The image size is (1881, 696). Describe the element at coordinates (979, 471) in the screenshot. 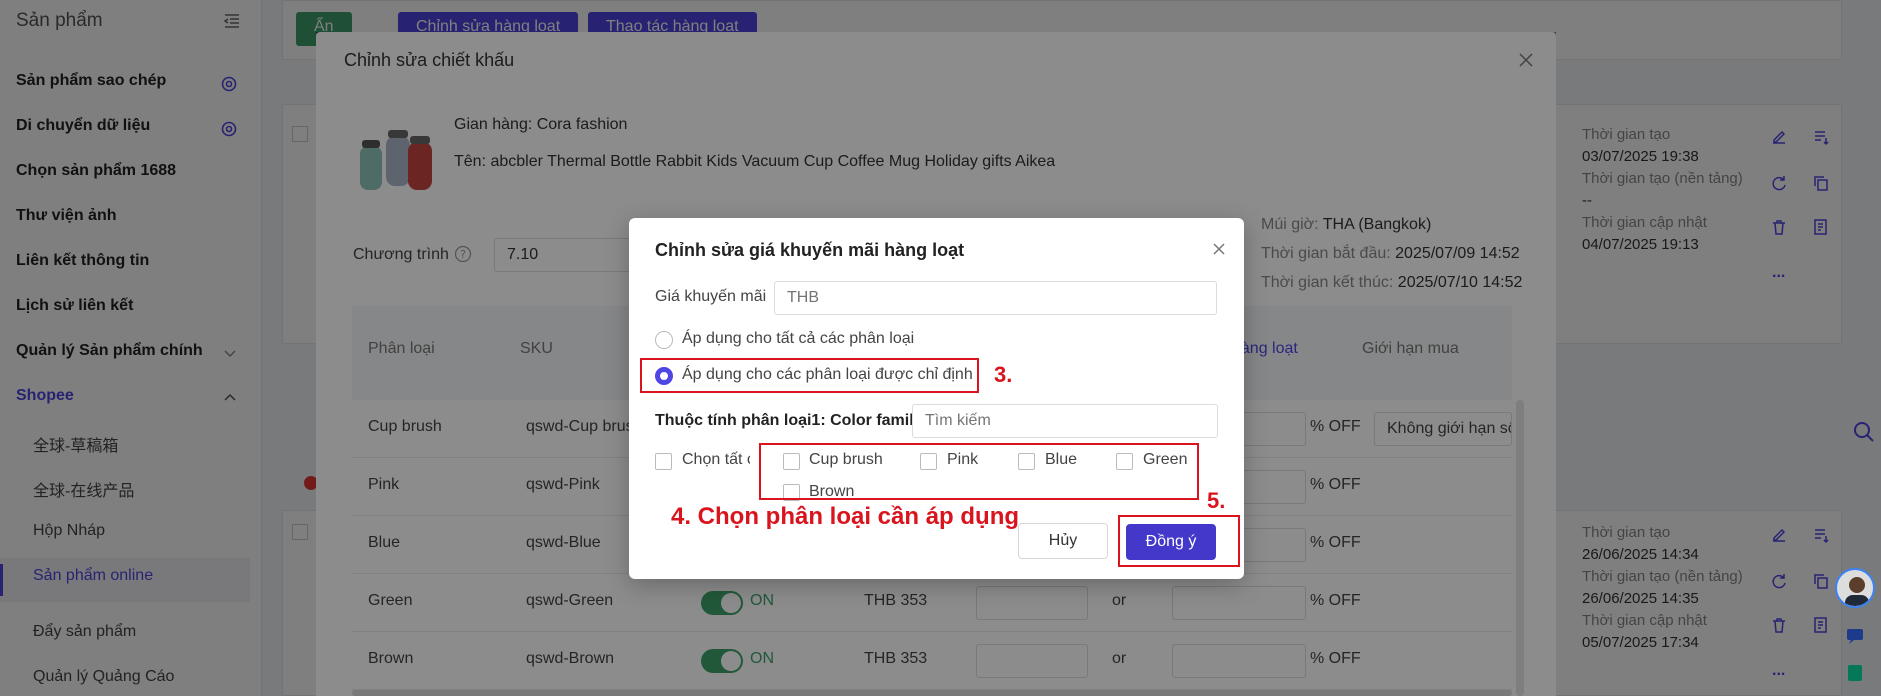

I see `annotation-box-step4` at that location.